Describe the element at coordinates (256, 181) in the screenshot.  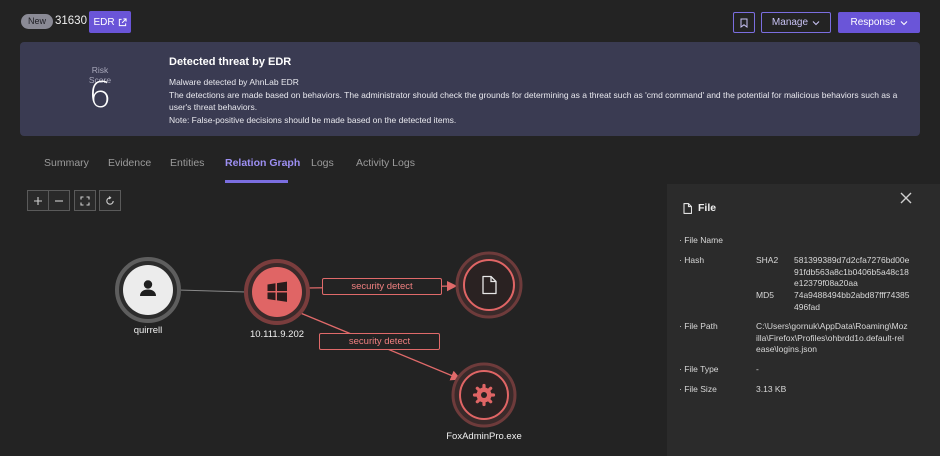
I see `active-tab-indicator` at that location.